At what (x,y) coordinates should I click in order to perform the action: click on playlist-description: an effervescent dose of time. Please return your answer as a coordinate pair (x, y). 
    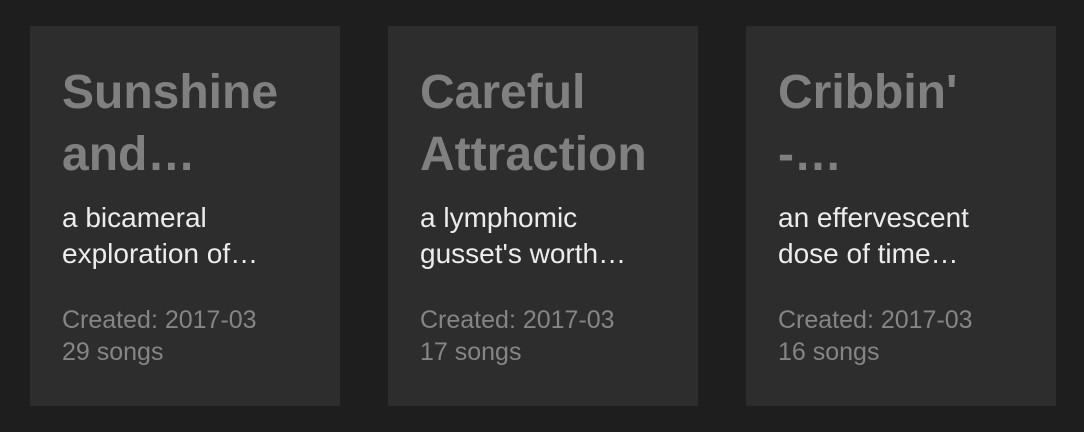
    Looking at the image, I should click on (901, 236).